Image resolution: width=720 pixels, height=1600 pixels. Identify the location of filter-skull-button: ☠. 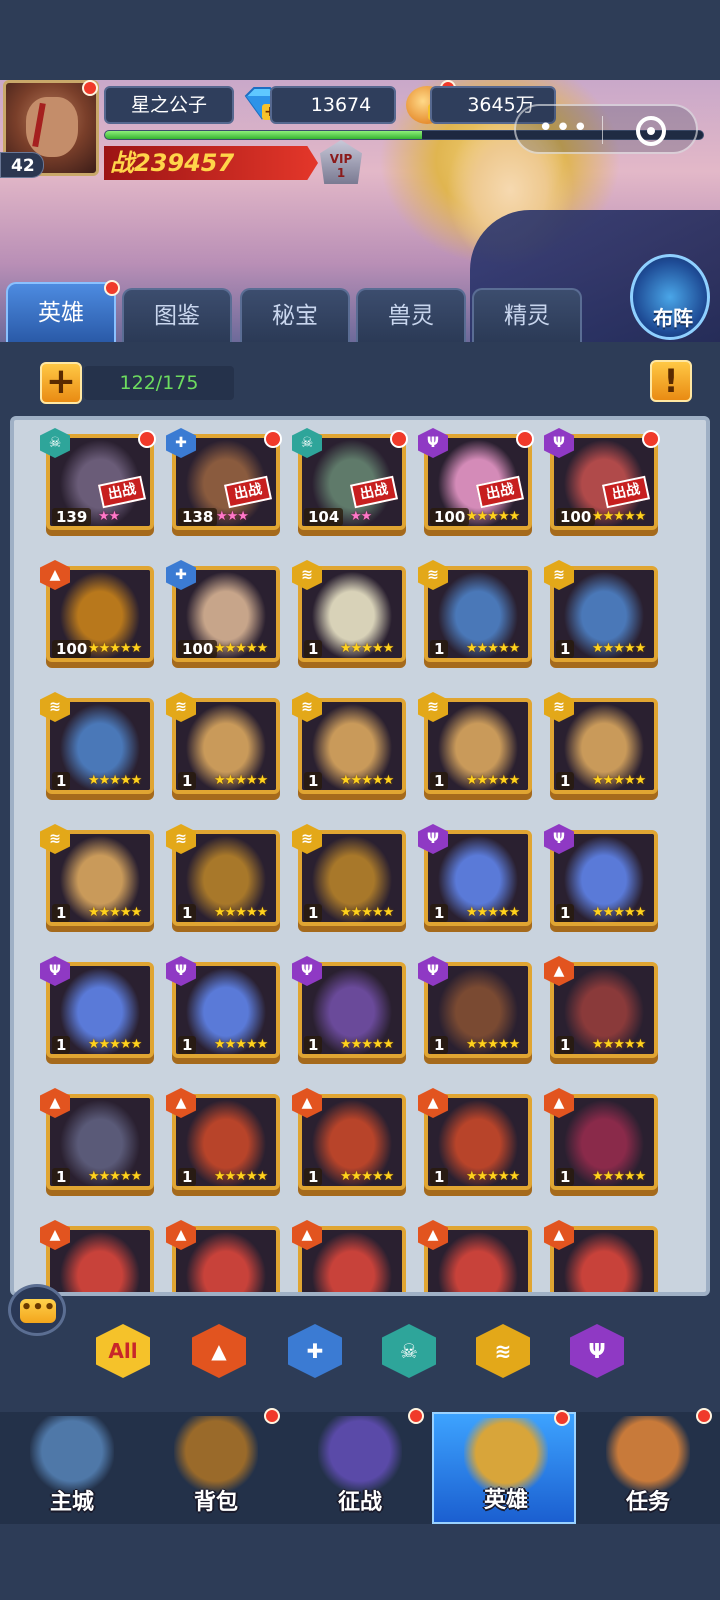
(409, 1351).